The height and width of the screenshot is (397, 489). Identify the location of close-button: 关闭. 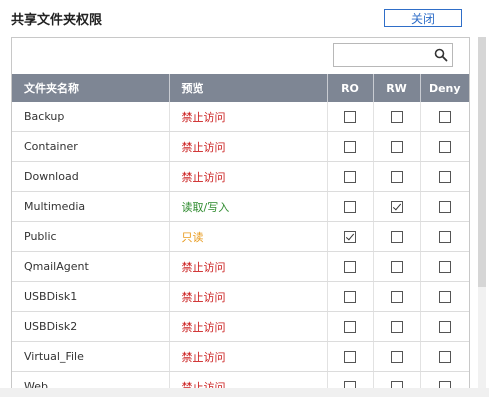
(423, 18).